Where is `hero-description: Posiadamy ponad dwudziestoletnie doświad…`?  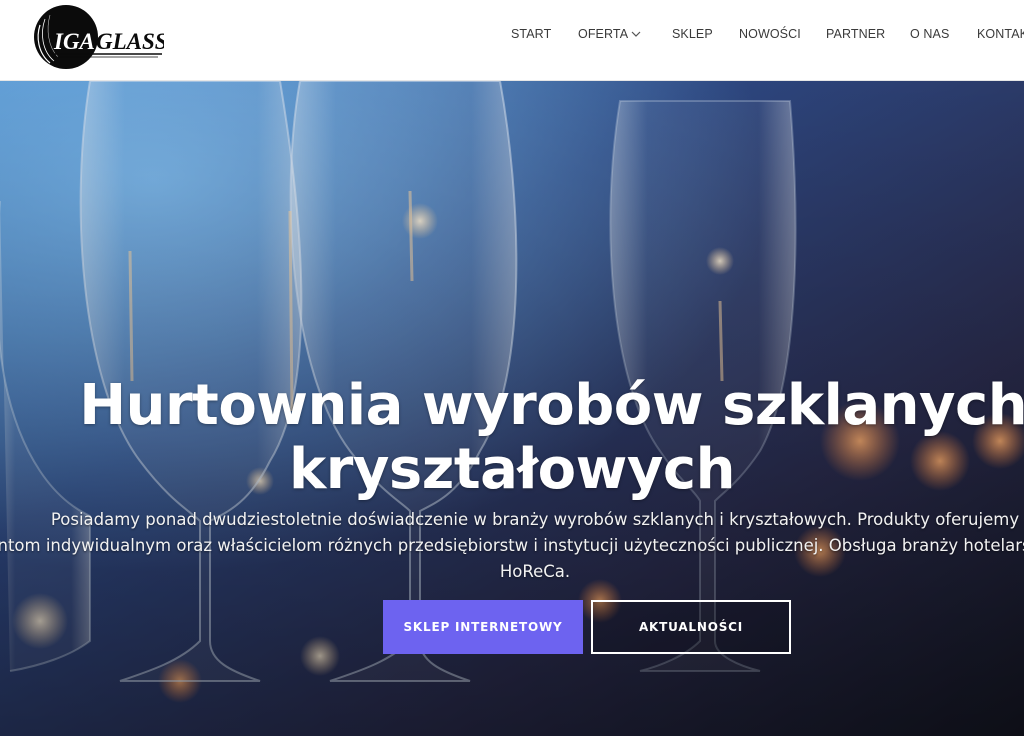 hero-description: Posiadamy ponad dwudziestoletnie doświad… is located at coordinates (512, 546).